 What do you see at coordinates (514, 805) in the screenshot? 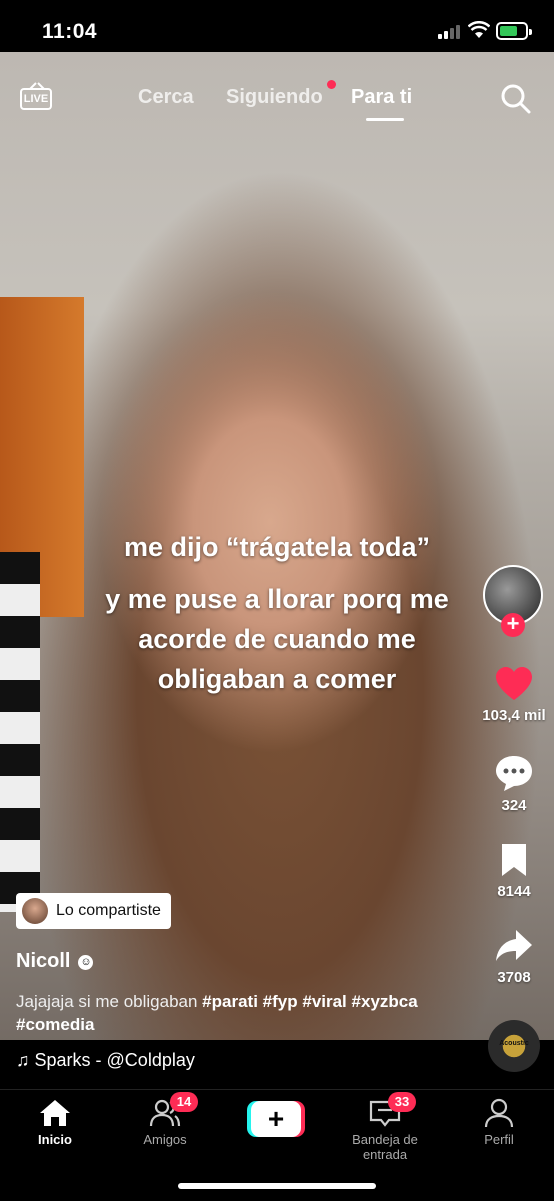
I see `comment-count: 324` at bounding box center [514, 805].